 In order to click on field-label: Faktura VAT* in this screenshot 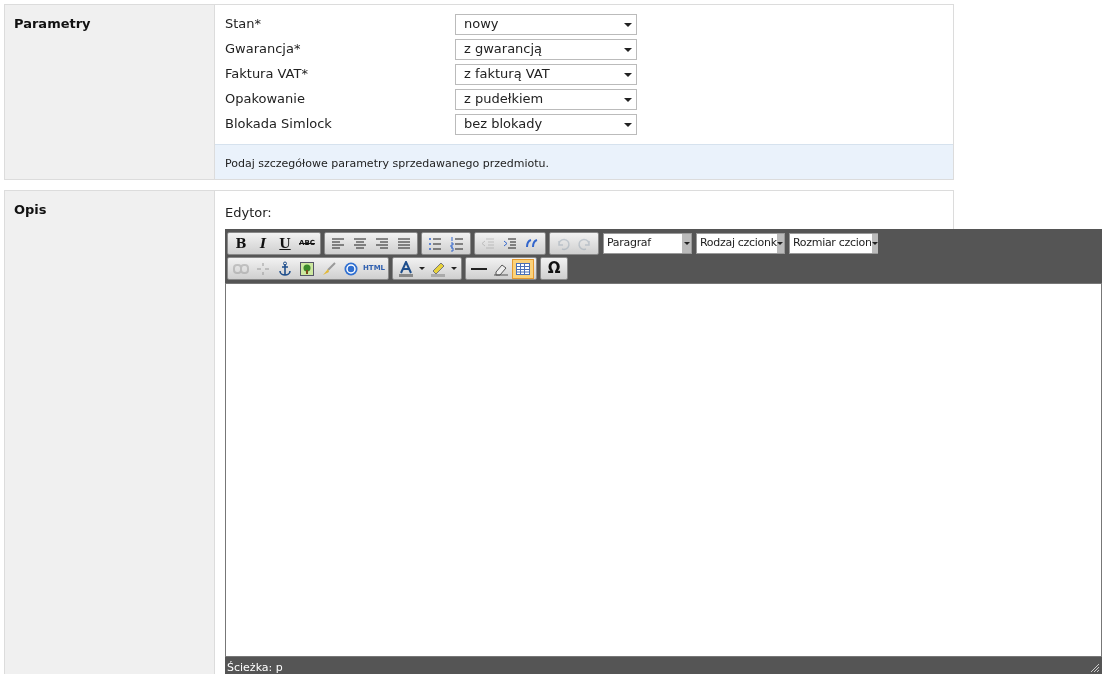, I will do `click(267, 74)`.